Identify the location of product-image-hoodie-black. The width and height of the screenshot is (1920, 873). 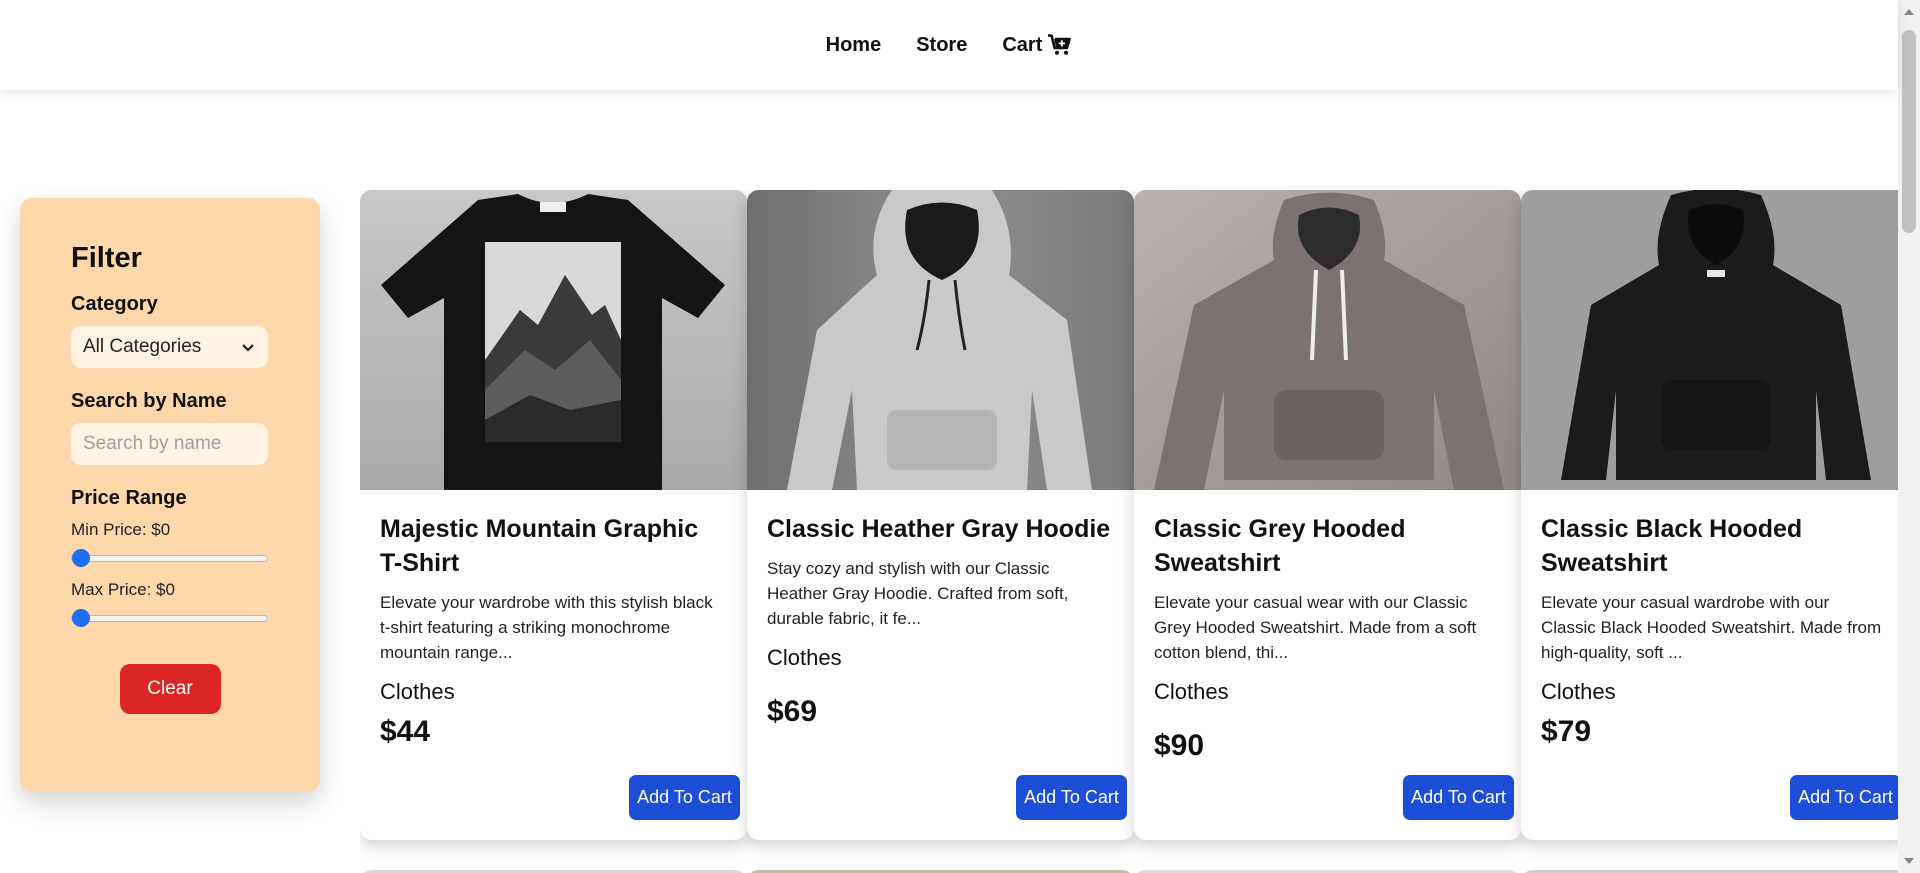
(1709, 340).